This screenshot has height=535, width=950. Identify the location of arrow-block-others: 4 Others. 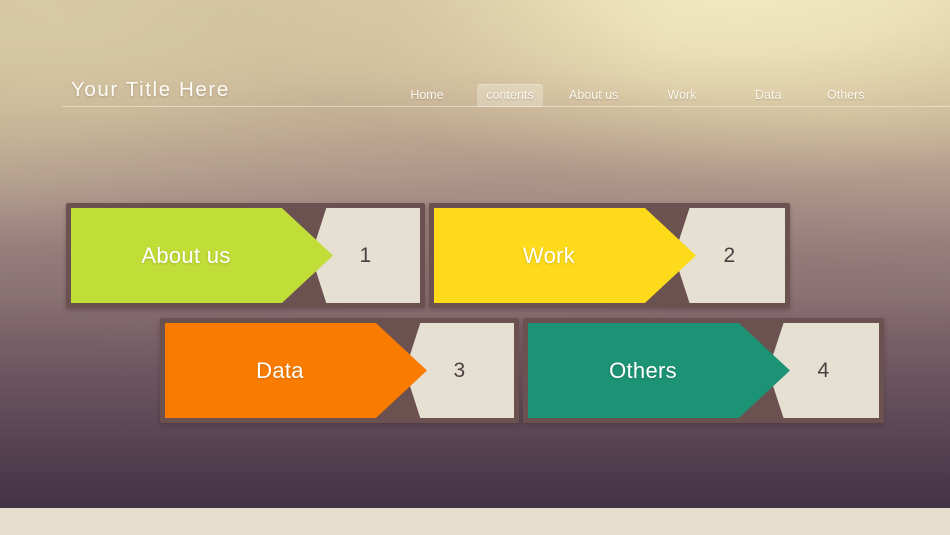
(703, 370).